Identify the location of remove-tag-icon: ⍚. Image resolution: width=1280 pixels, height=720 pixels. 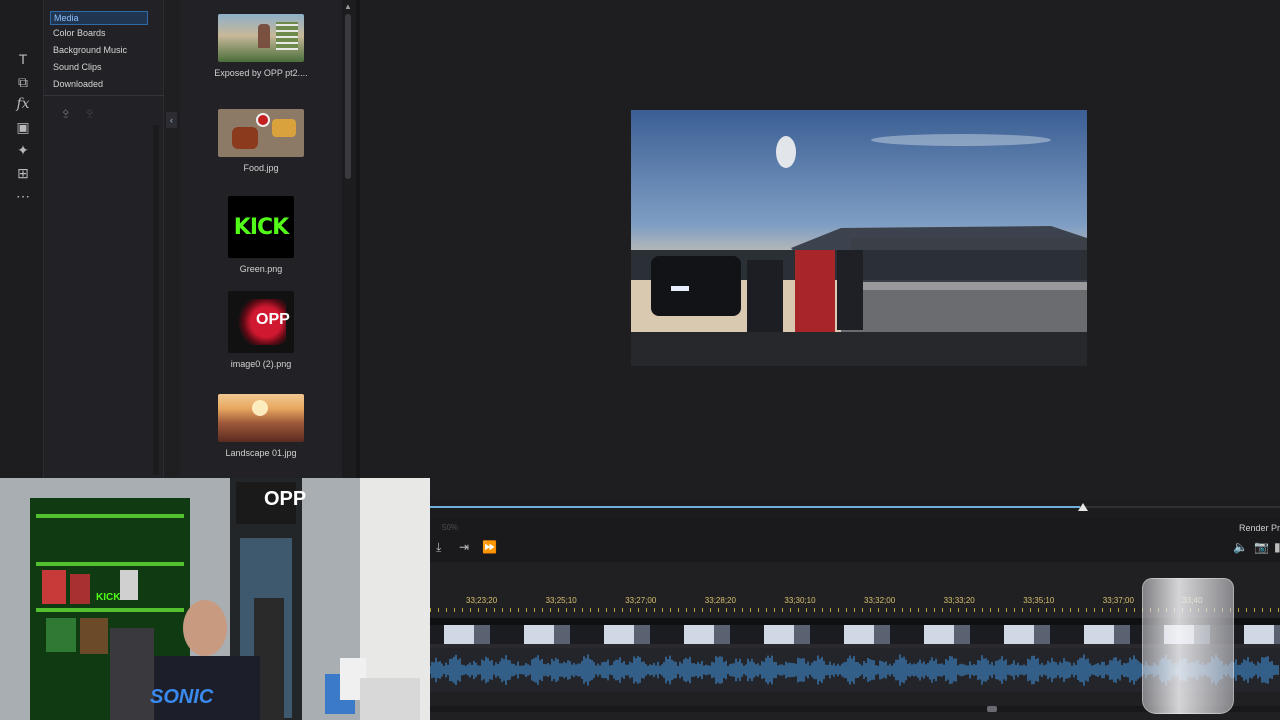
(90, 110).